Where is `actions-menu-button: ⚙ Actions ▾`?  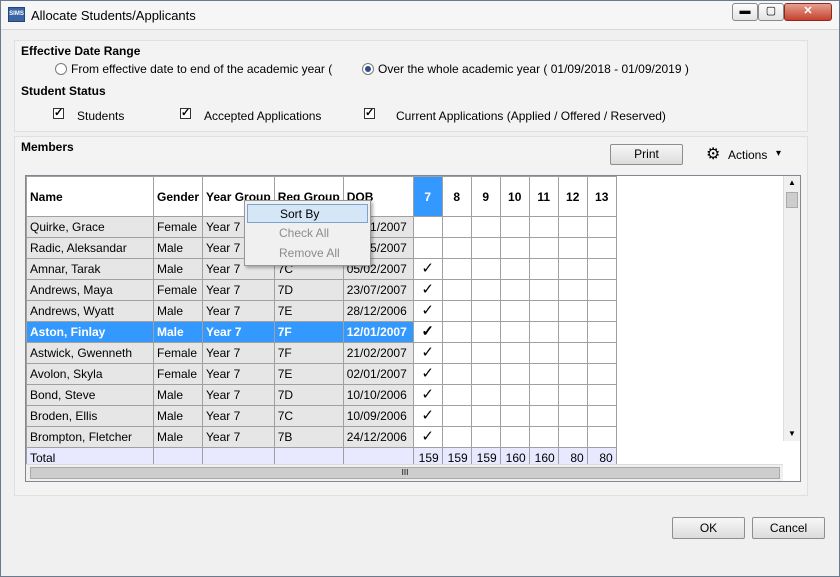 actions-menu-button: ⚙ Actions ▾ is located at coordinates (751, 155).